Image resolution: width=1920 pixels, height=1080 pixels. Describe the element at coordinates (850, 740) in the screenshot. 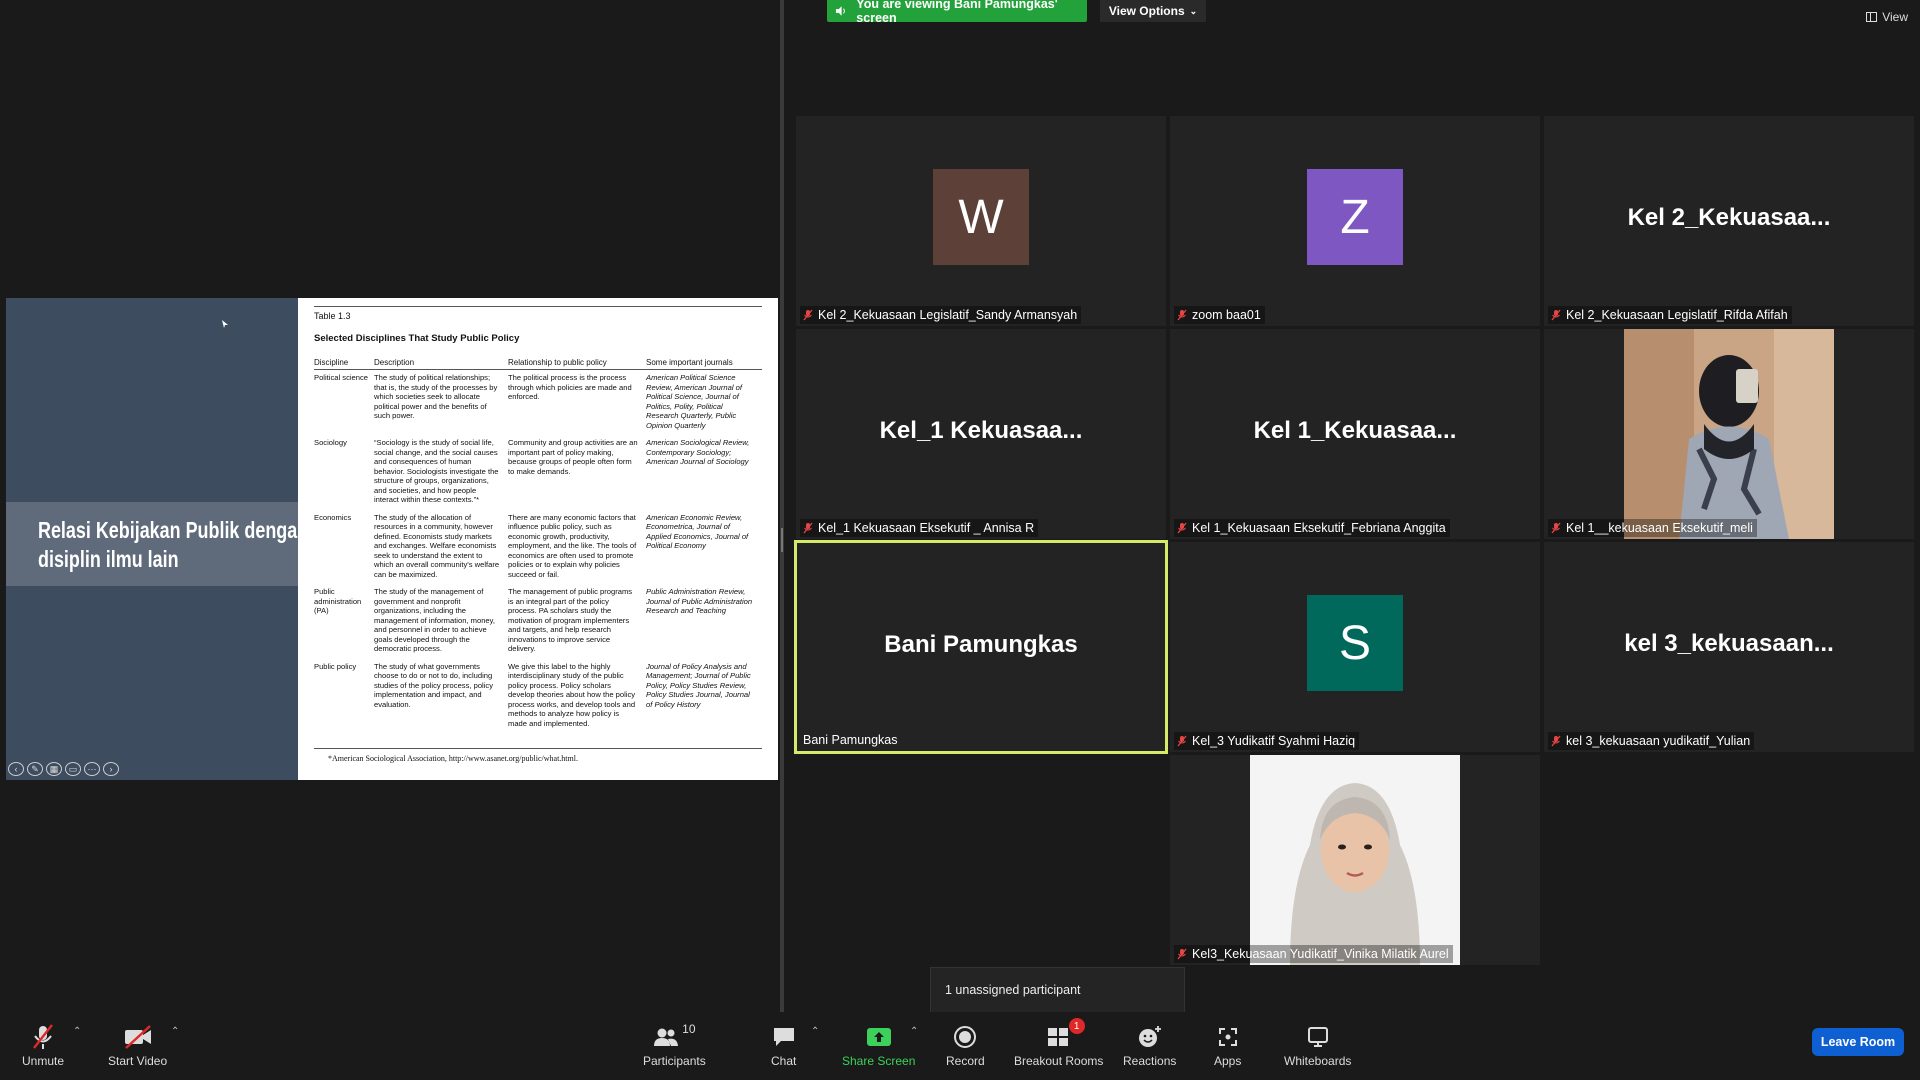

I see `participant-name: Bani Pamungkas` at that location.